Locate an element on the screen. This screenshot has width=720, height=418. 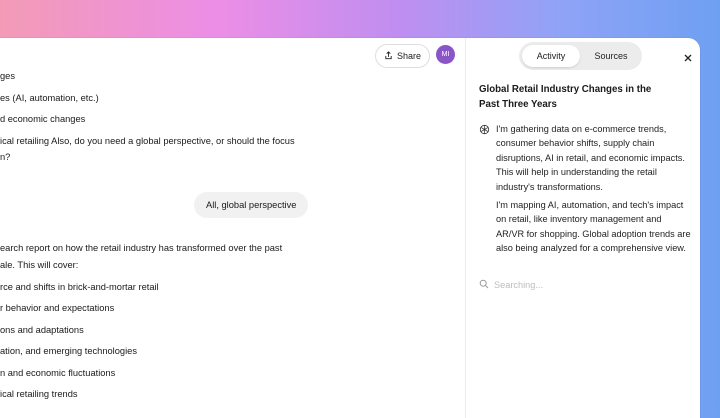
message-line: d economic changes is located at coordinates (43, 119).